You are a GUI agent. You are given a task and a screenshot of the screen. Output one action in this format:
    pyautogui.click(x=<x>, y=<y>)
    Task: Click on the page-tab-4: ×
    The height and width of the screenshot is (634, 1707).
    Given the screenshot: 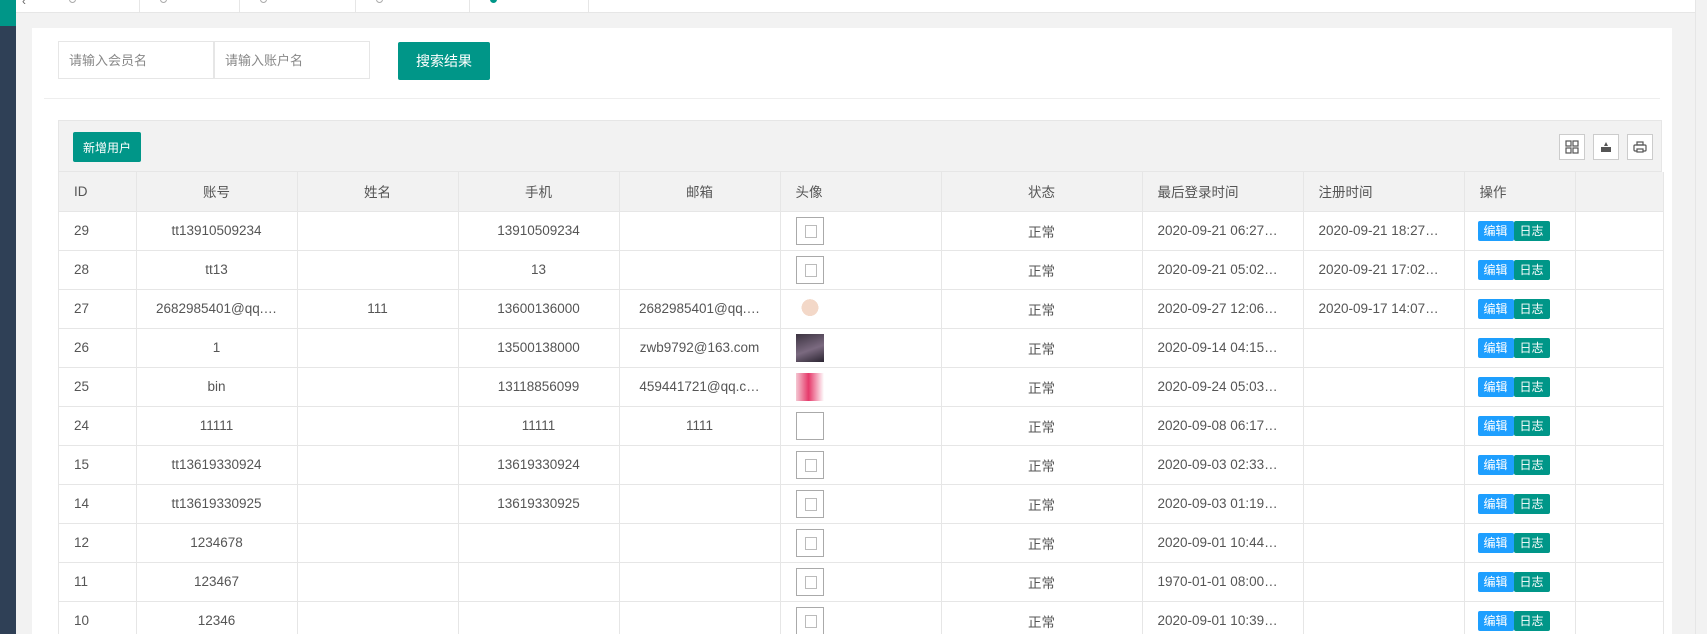 What is the action you would take?
    pyautogui.click(x=413, y=6)
    